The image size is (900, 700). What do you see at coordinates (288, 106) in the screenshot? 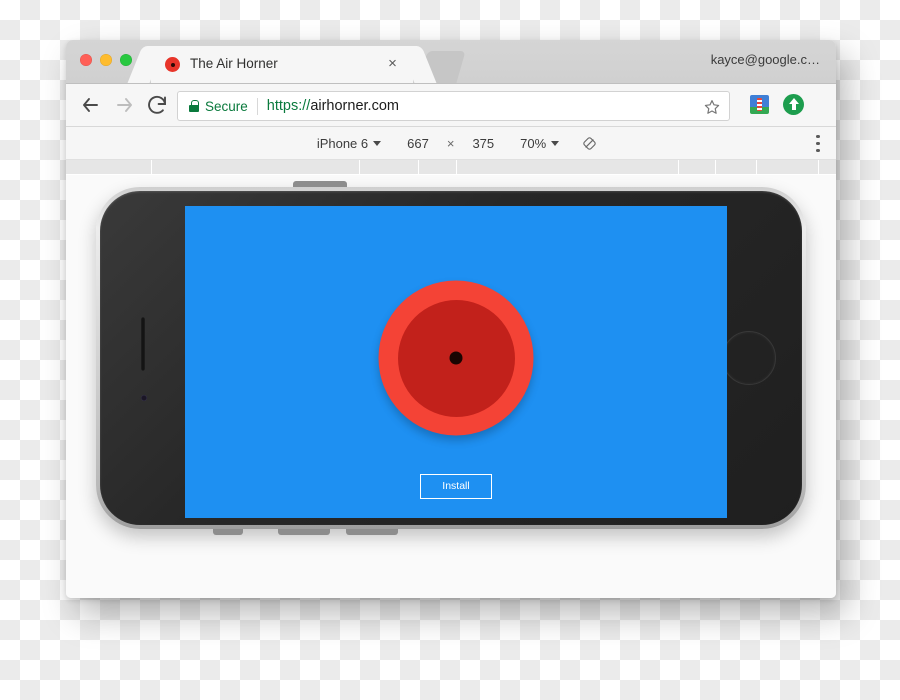
I see `url-scheme: https://` at bounding box center [288, 106].